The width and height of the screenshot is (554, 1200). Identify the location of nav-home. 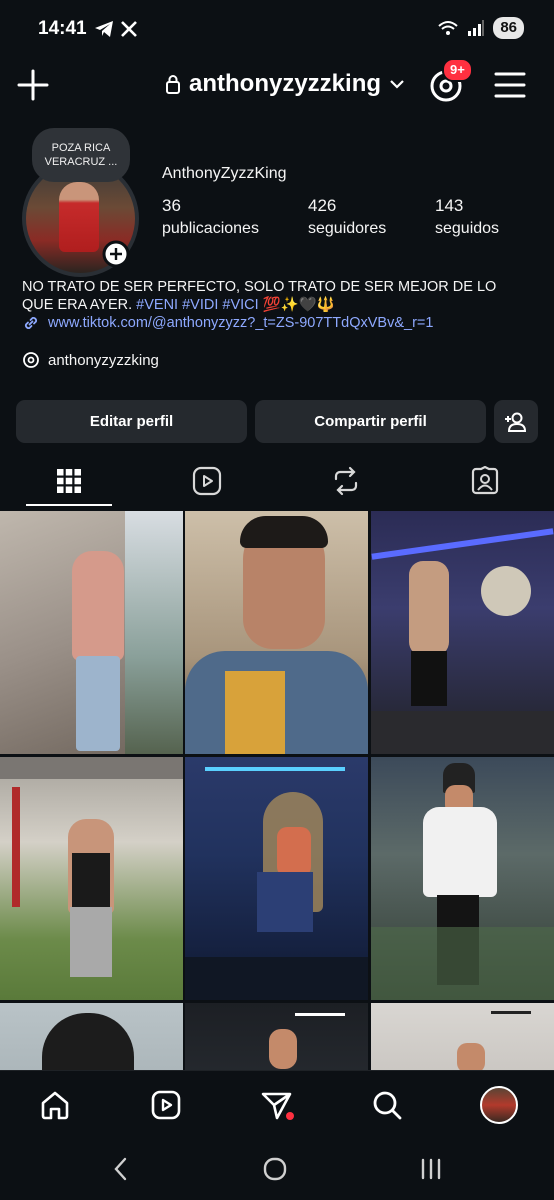
(55, 1105).